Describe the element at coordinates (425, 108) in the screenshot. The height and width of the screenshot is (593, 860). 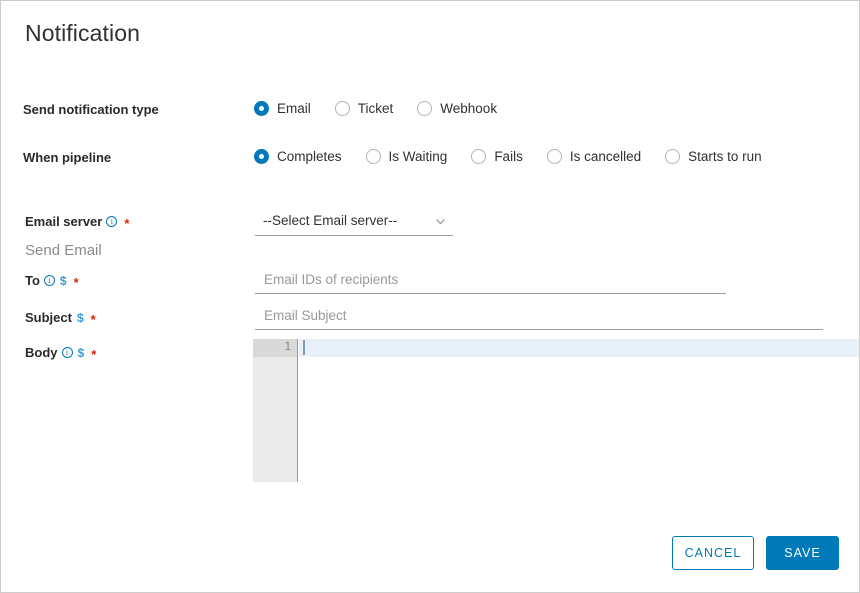
I see `radio-dot-webhook` at that location.